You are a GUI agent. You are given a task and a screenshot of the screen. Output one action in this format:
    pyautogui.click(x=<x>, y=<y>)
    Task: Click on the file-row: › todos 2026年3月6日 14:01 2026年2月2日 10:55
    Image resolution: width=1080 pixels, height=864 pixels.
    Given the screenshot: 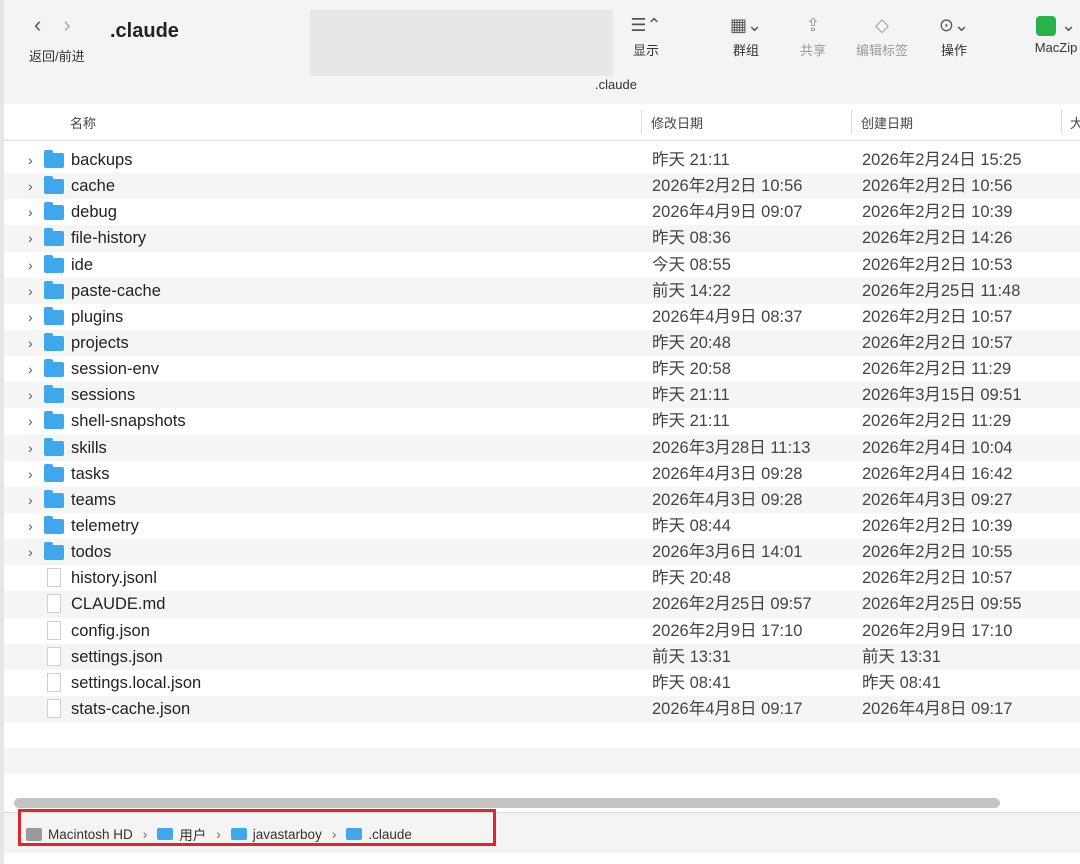 What is the action you would take?
    pyautogui.click(x=542, y=552)
    